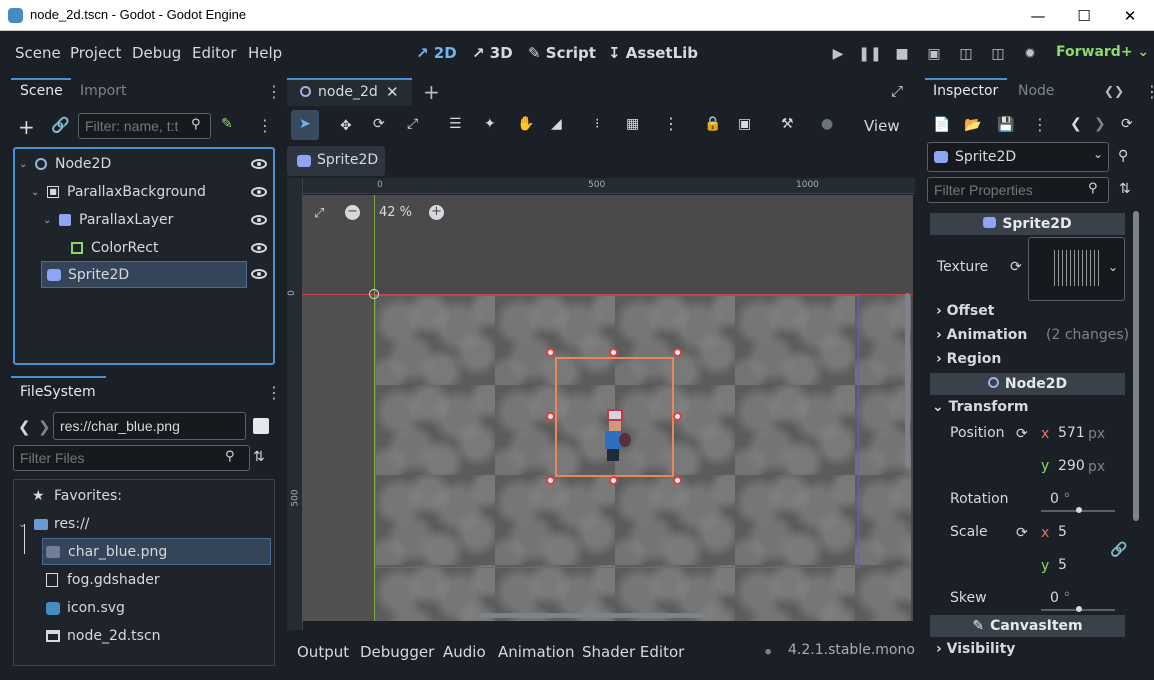 This screenshot has height=680, width=1154. What do you see at coordinates (1030, 54) in the screenshot?
I see `movie-maker-icon: ✹` at bounding box center [1030, 54].